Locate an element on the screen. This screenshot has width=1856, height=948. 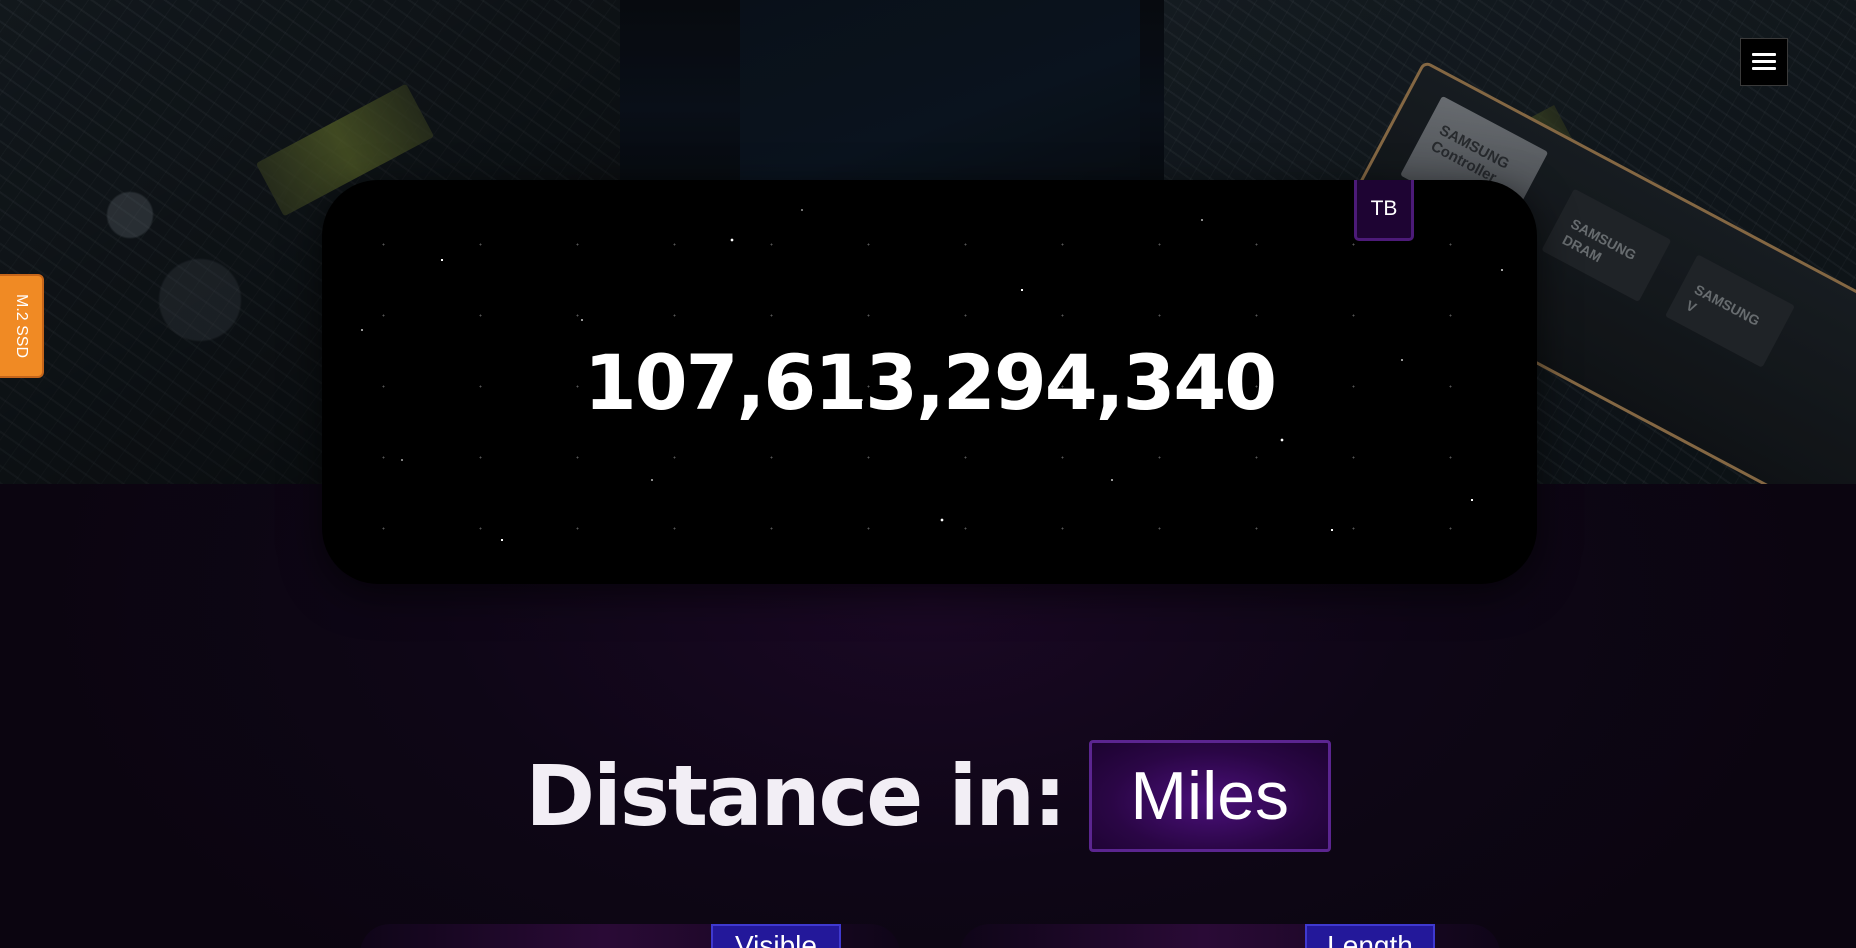
side-tab-label: M.2 SSD is located at coordinates (21, 326).